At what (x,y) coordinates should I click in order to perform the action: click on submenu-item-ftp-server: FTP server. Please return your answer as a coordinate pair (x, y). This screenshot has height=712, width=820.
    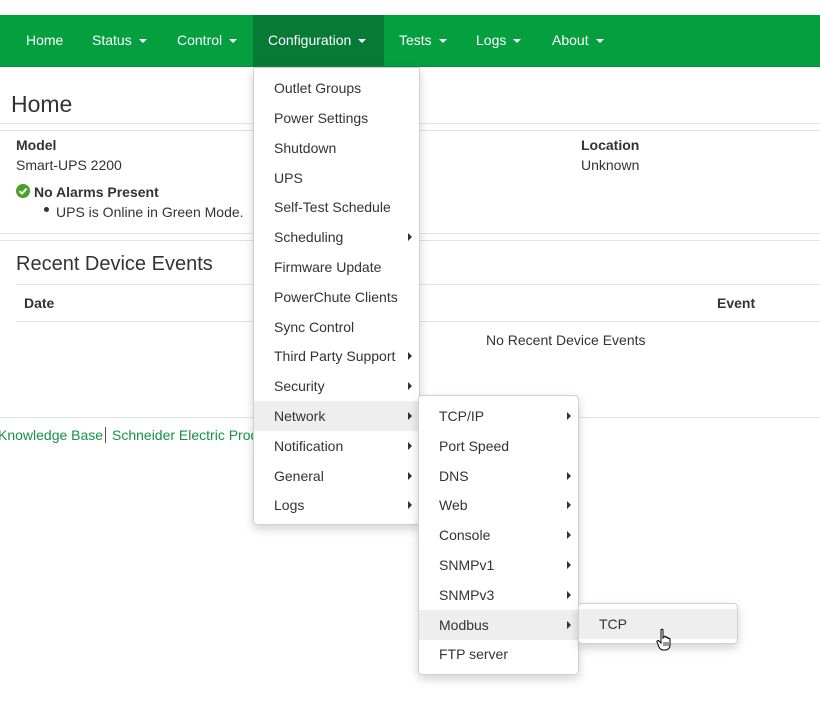
    Looking at the image, I should click on (498, 654).